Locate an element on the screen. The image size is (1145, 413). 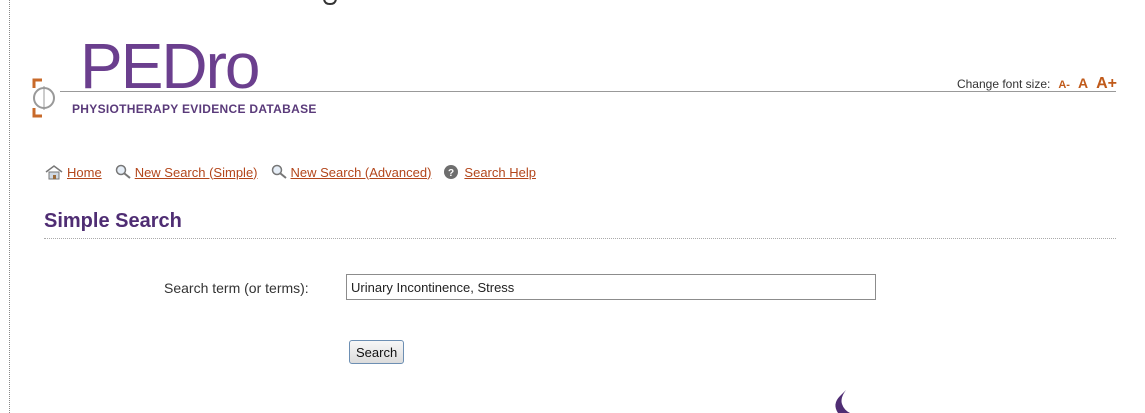
font-size-normal-button: A is located at coordinates (1083, 83).